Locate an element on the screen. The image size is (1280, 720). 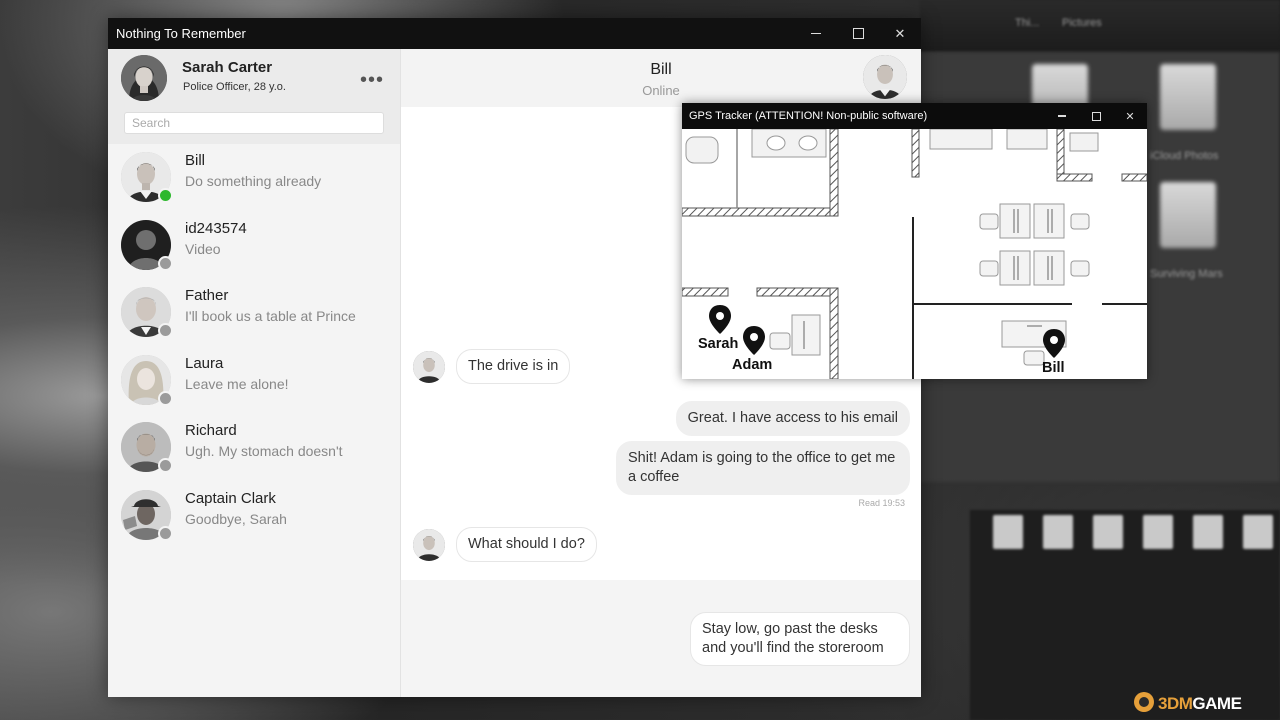
contact-item-richard: Richard Ugh. My stomach doesn't is located at coordinates (254, 450).